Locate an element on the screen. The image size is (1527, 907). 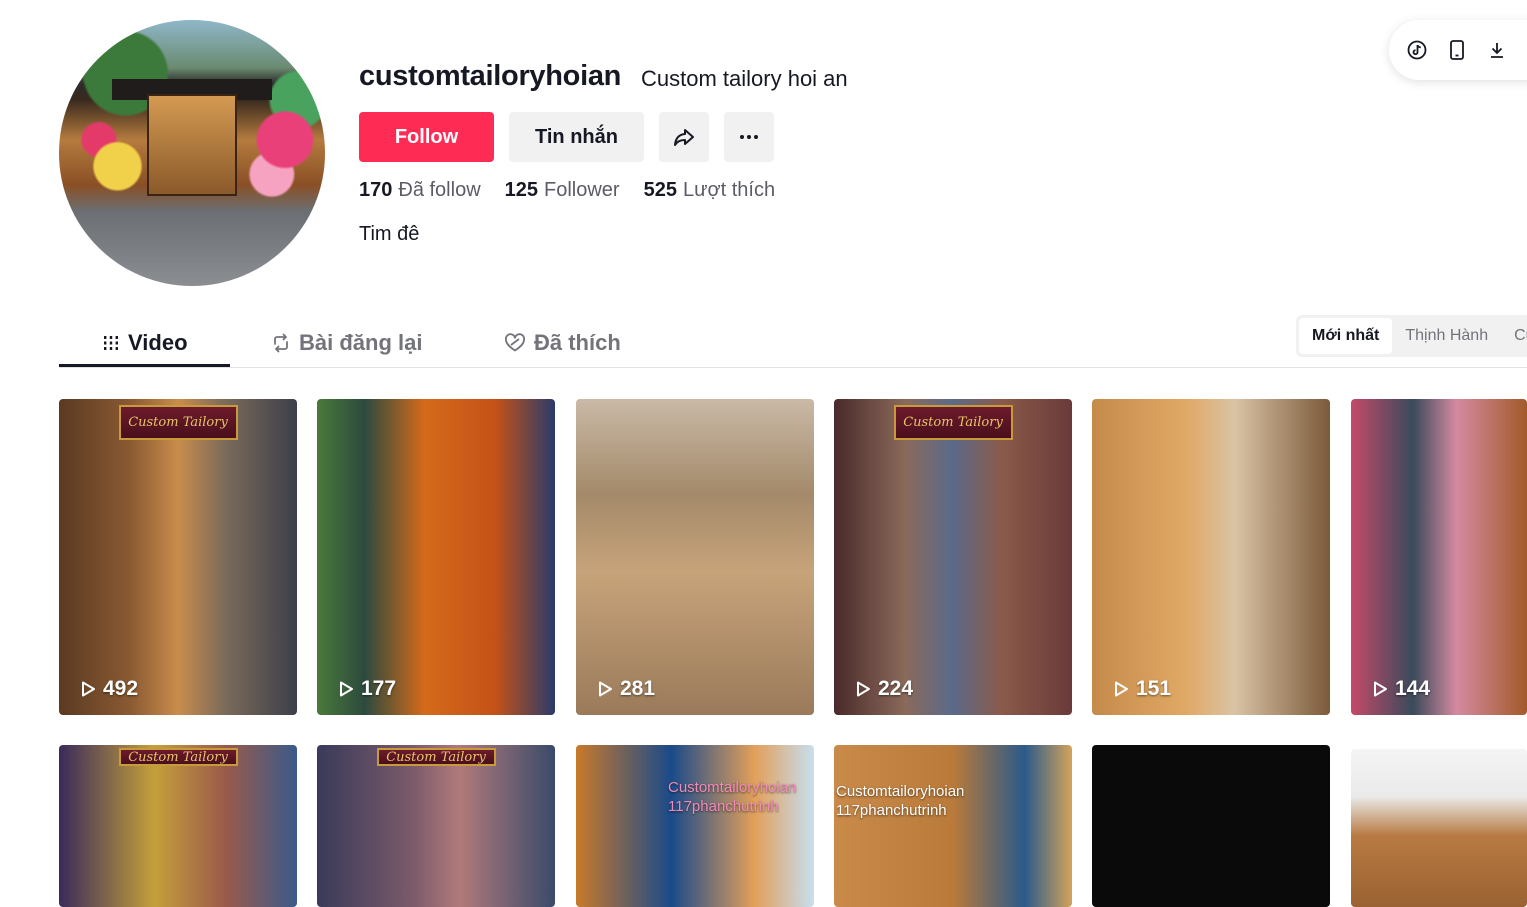
view-count: 151 is located at coordinates (1141, 689).